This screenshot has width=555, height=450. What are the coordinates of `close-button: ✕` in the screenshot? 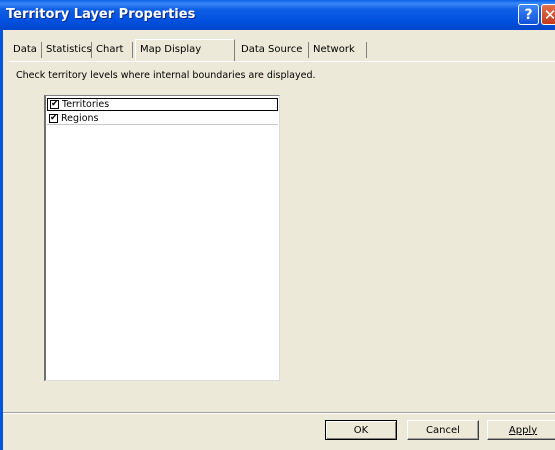 It's located at (548, 14).